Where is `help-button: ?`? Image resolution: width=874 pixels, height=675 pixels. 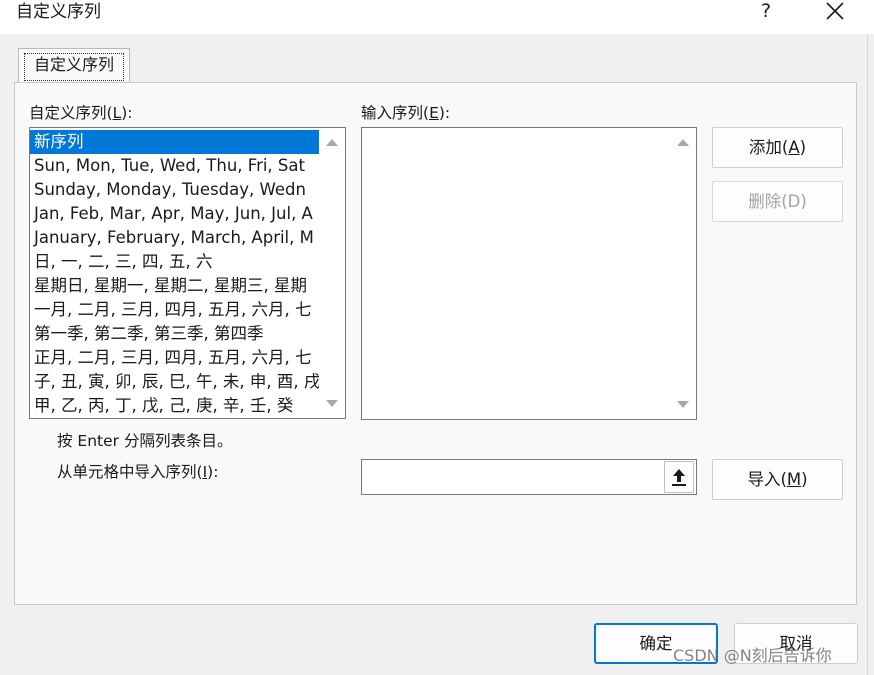 help-button: ? is located at coordinates (766, 12).